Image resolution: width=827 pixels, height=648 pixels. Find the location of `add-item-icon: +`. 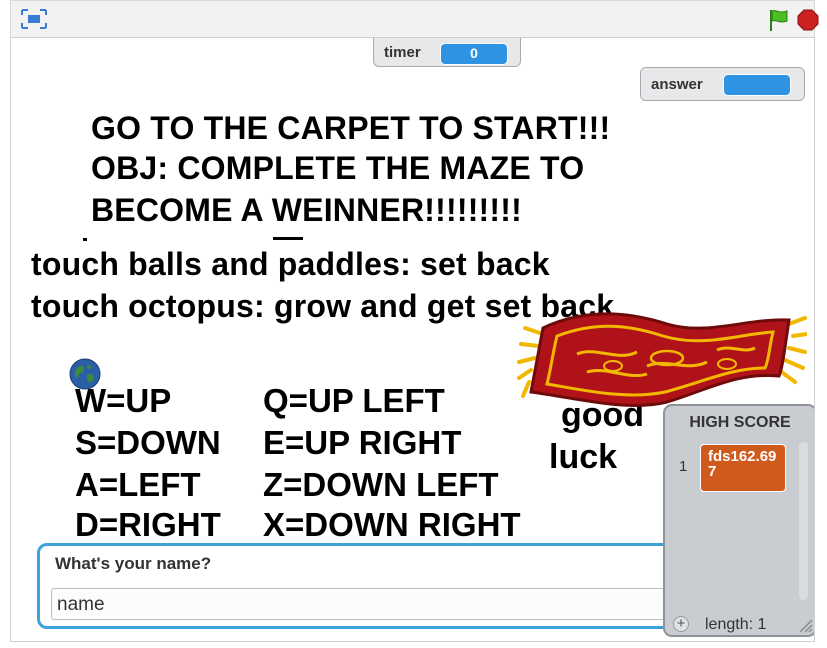

add-item-icon: + is located at coordinates (681, 624).